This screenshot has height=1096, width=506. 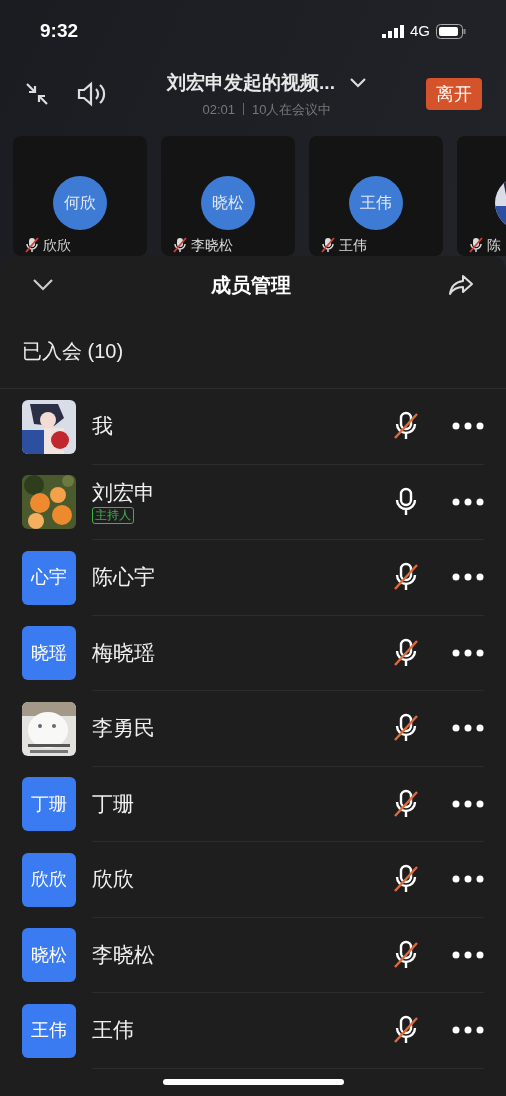 What do you see at coordinates (420, 30) in the screenshot?
I see `network-label: 4G` at bounding box center [420, 30].